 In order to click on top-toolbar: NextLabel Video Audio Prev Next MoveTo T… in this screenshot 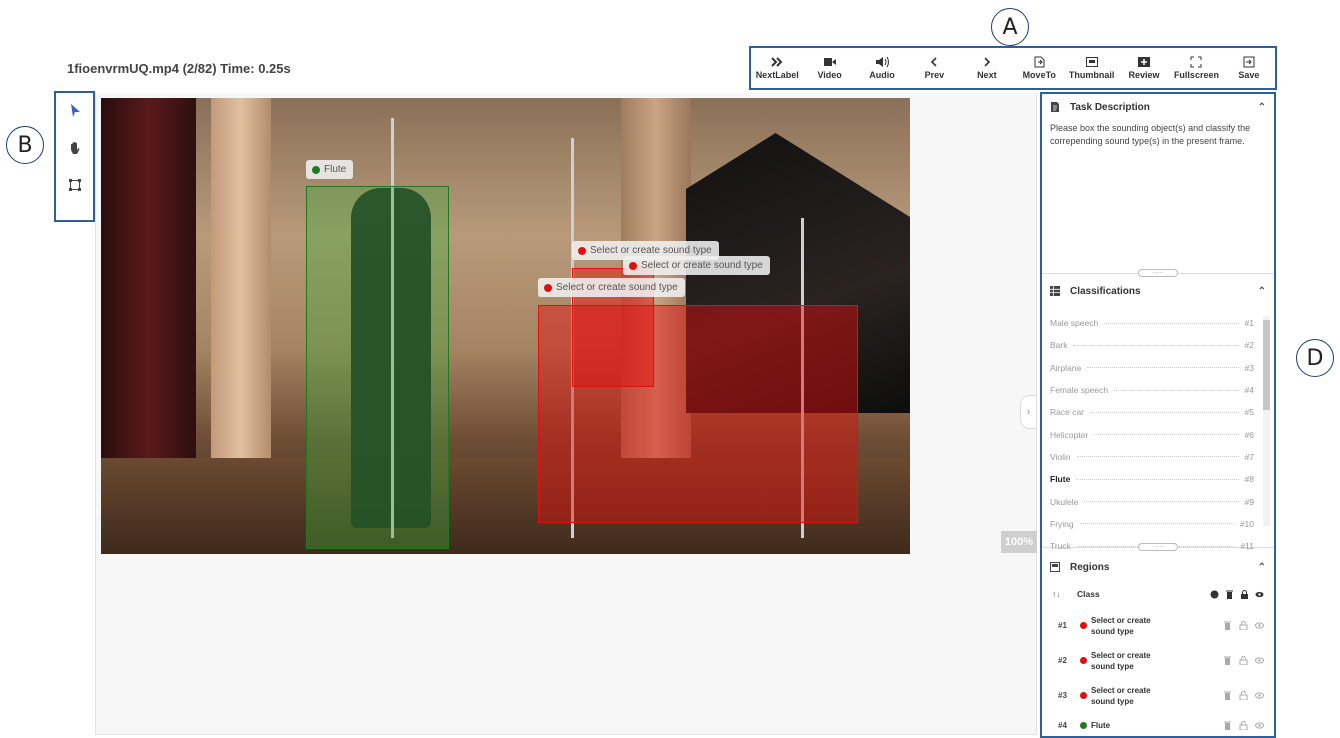, I will do `click(1013, 68)`.